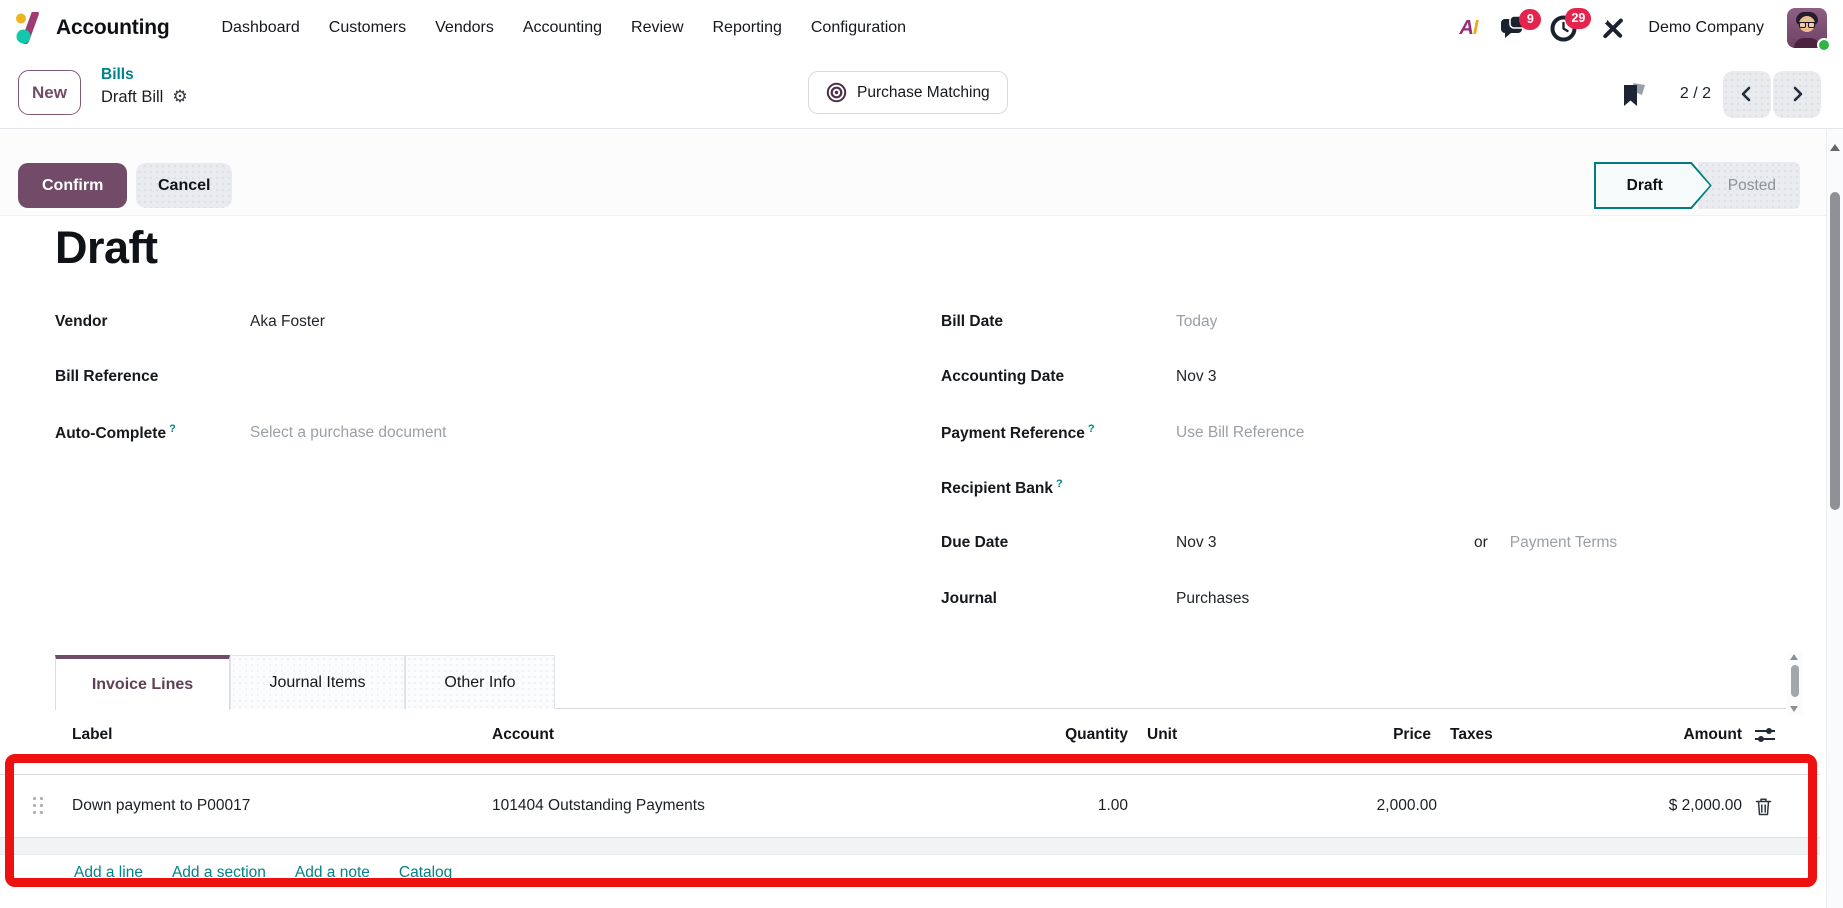 Image resolution: width=1843 pixels, height=908 pixels. Describe the element at coordinates (858, 28) in the screenshot. I see `menu-configuration: Configuration` at that location.